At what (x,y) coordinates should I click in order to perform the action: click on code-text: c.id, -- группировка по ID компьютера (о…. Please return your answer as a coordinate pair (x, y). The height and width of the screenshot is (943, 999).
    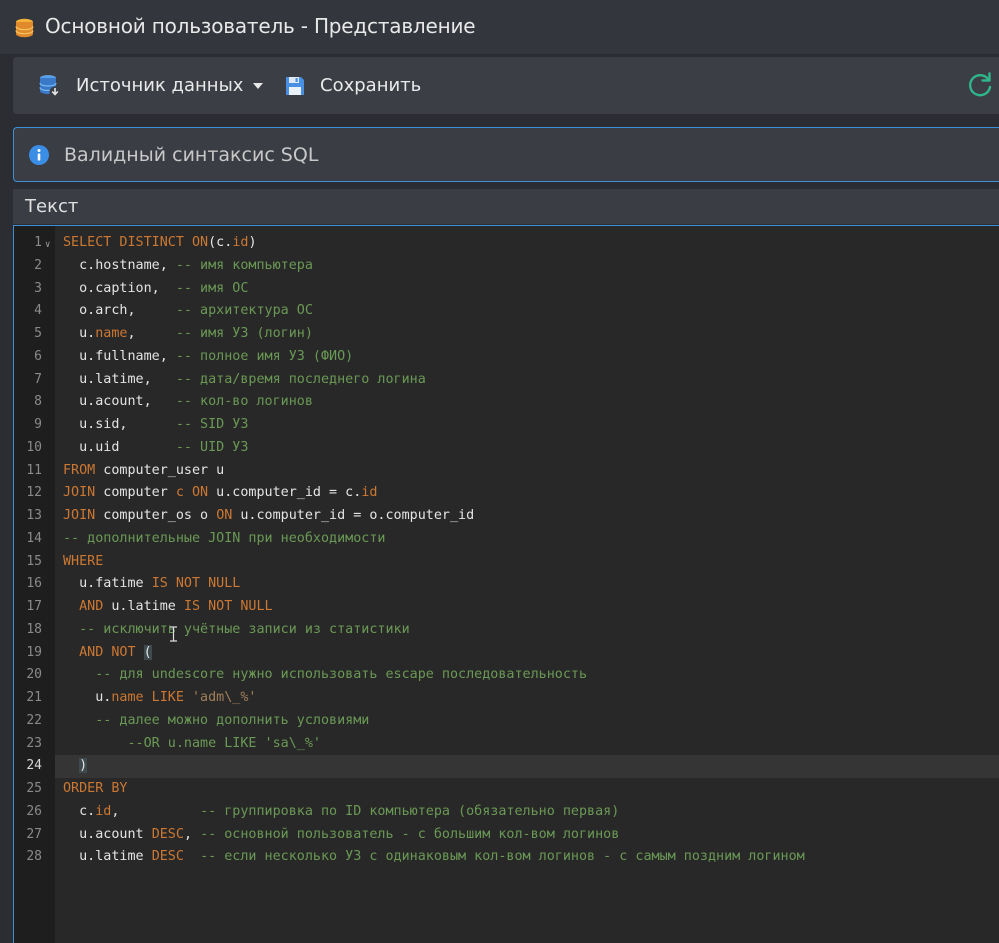
    Looking at the image, I should click on (341, 812).